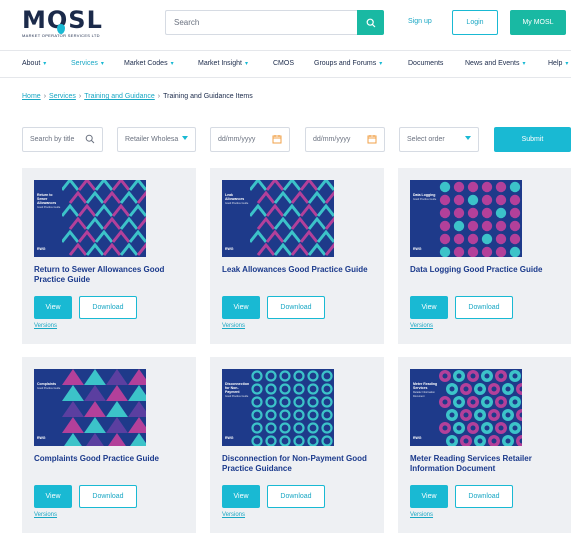  I want to click on document-cover-image: Complaints Good Practice Guide RWG, so click(90, 407).